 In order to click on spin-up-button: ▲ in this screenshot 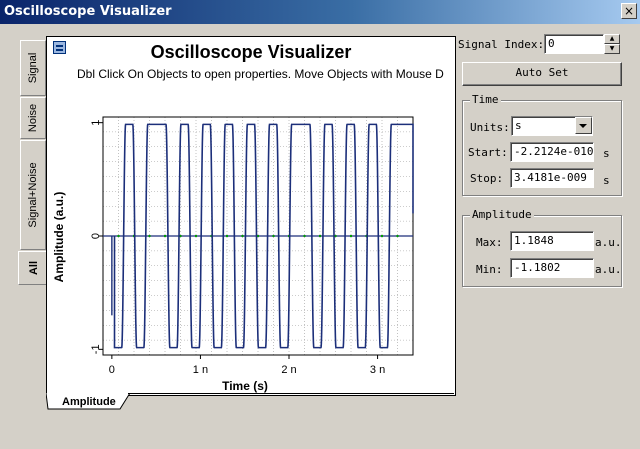, I will do `click(612, 39)`.